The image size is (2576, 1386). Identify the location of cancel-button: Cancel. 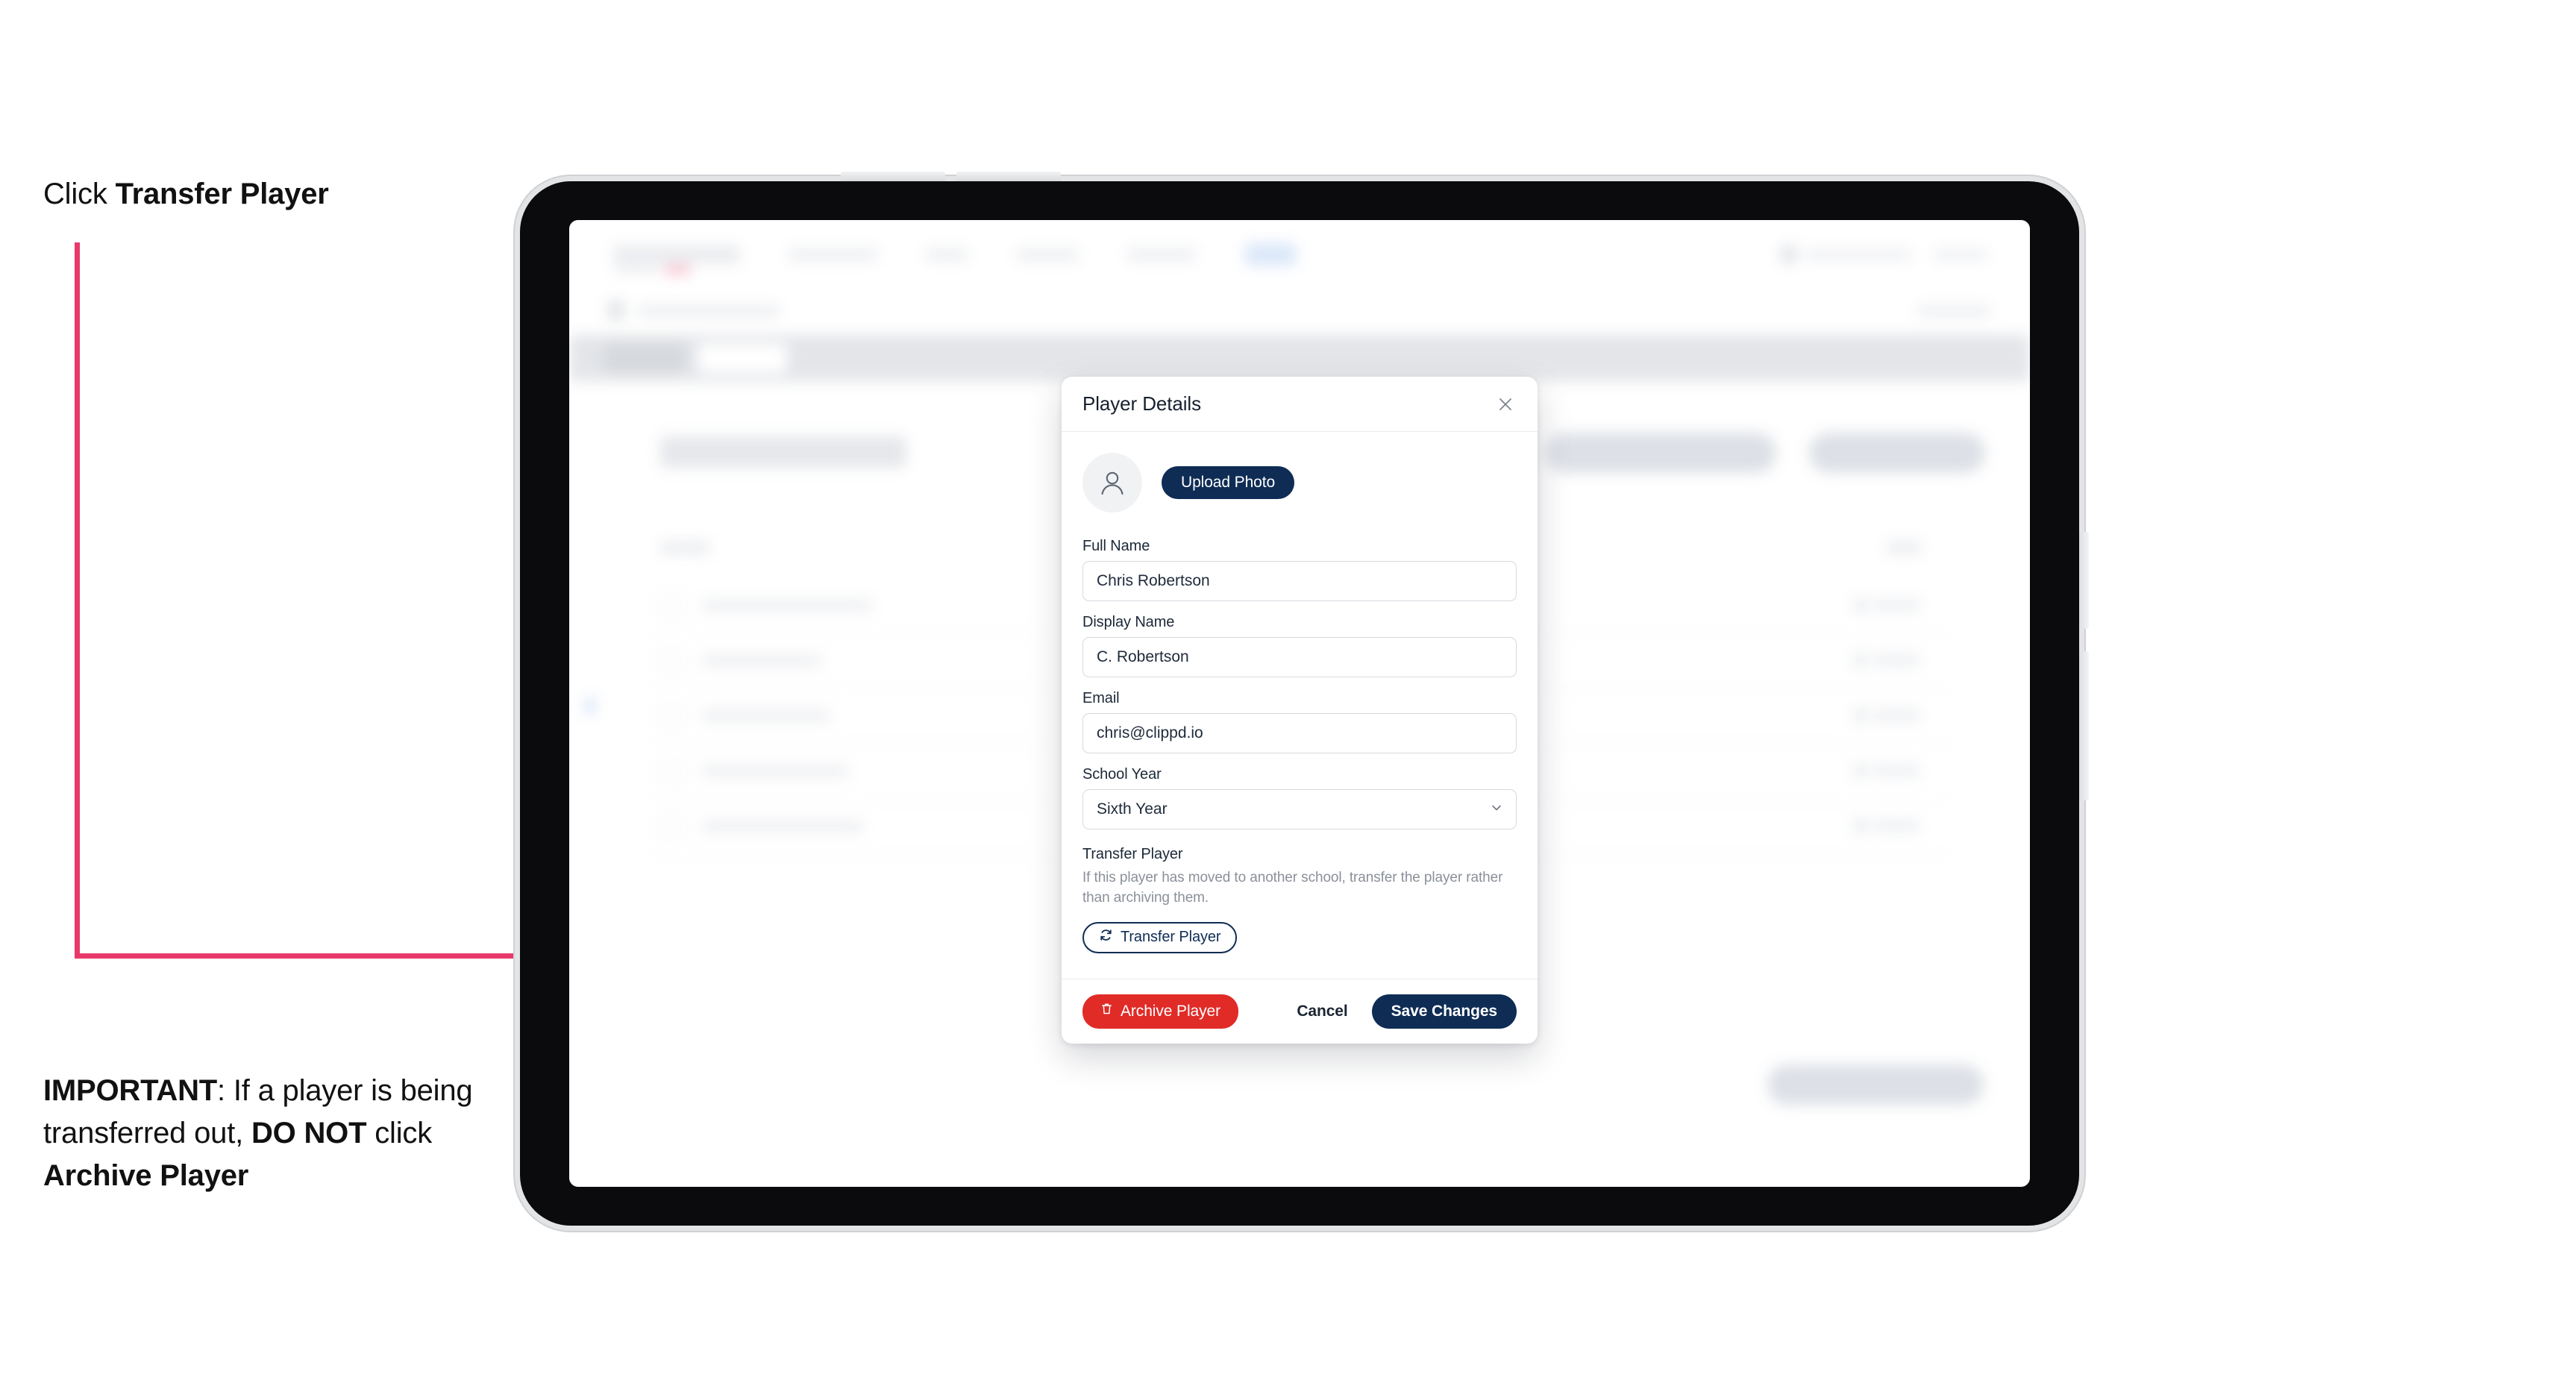
(1322, 1011).